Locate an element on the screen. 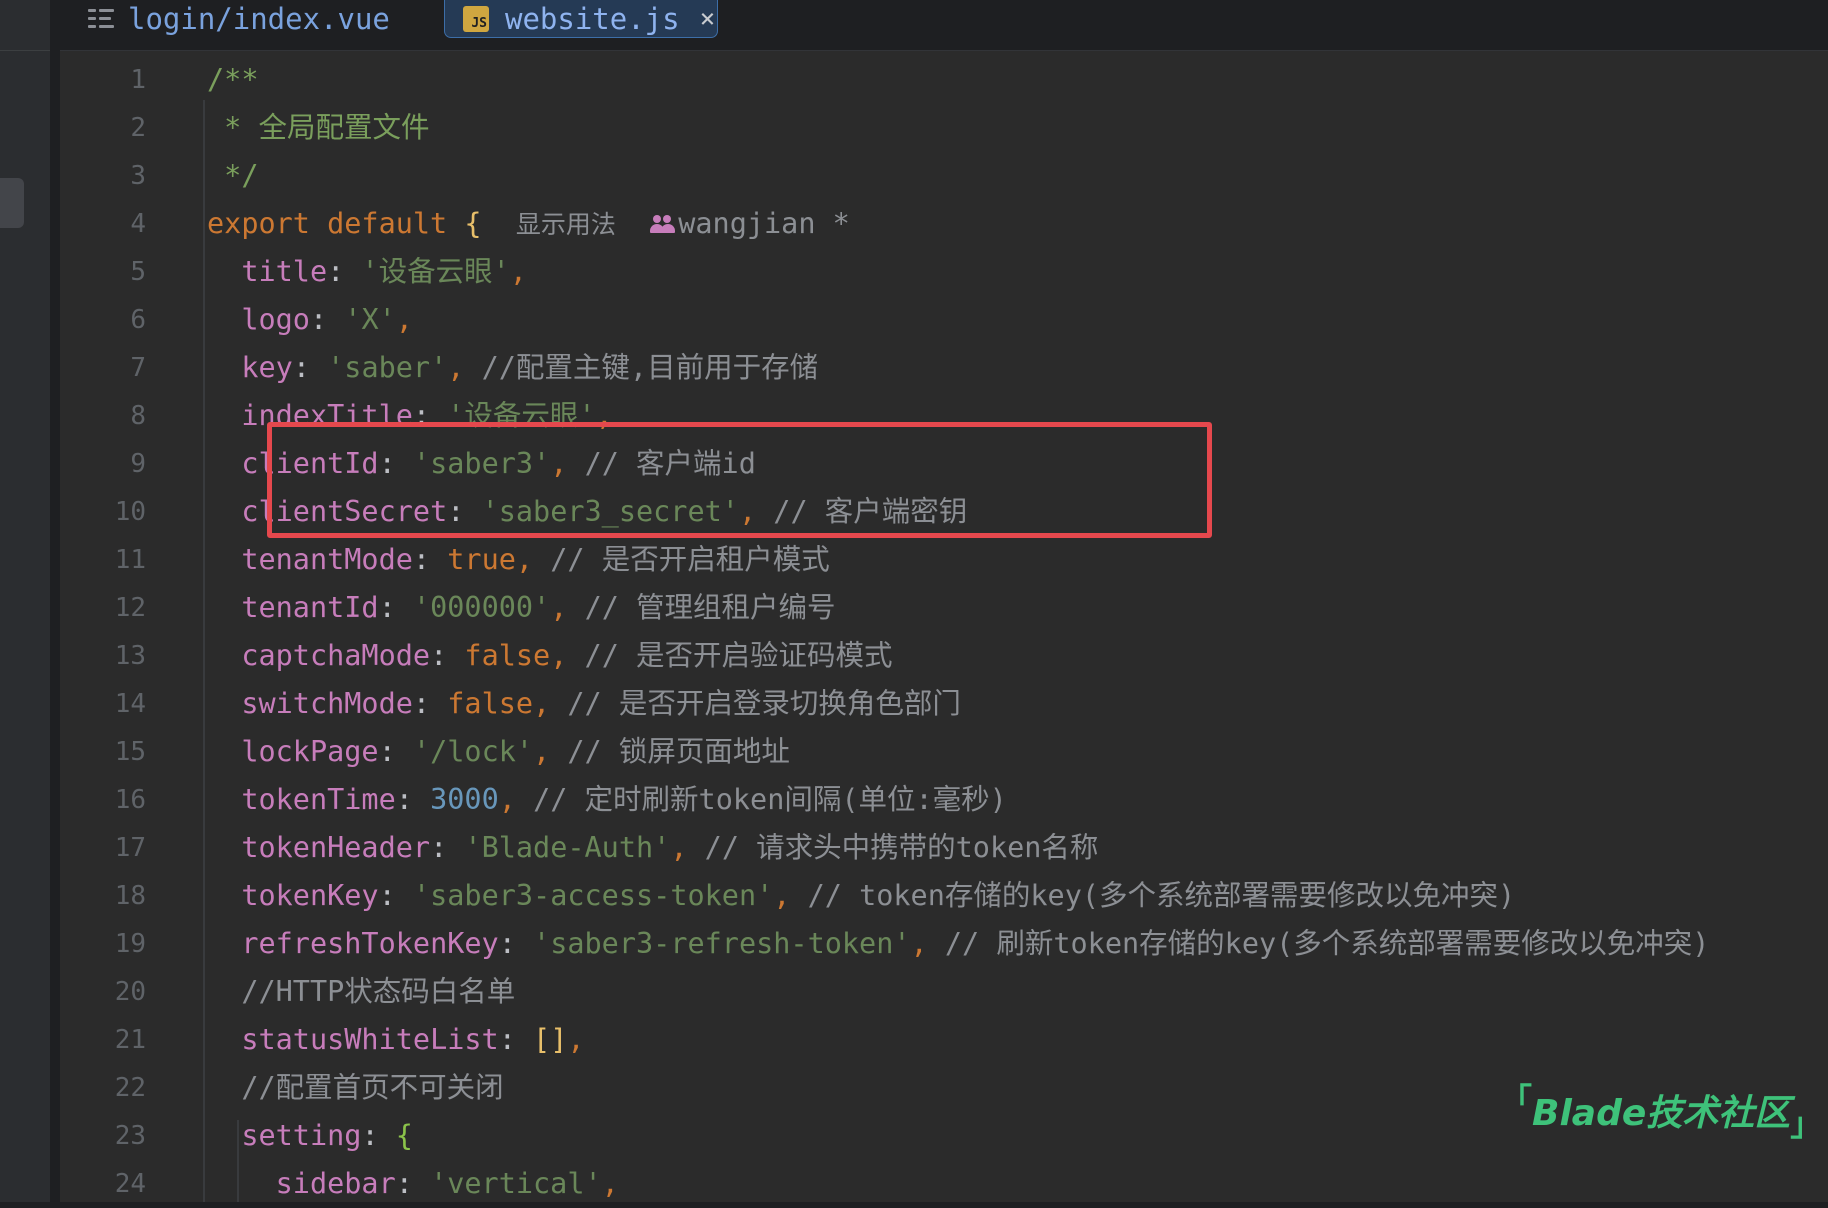 The height and width of the screenshot is (1208, 1828). code-line: tenantMode: true, // 是否开启租户模式 is located at coordinates (535, 559).